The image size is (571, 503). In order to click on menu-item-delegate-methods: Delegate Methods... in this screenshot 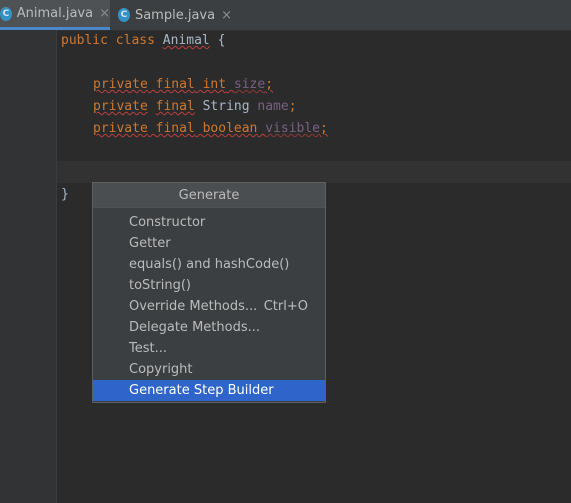, I will do `click(209, 327)`.